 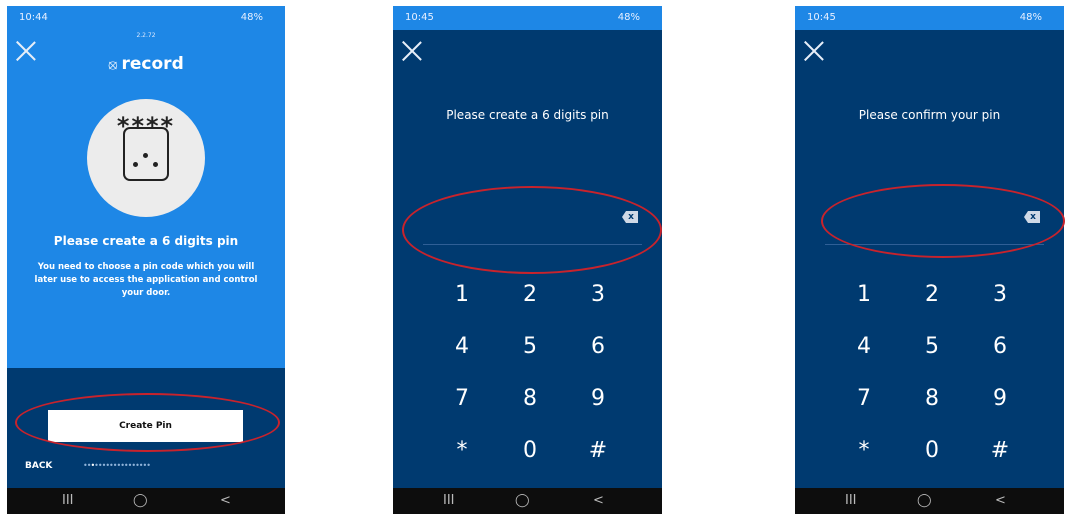 I want to click on pin-input: x, so click(x=532, y=225).